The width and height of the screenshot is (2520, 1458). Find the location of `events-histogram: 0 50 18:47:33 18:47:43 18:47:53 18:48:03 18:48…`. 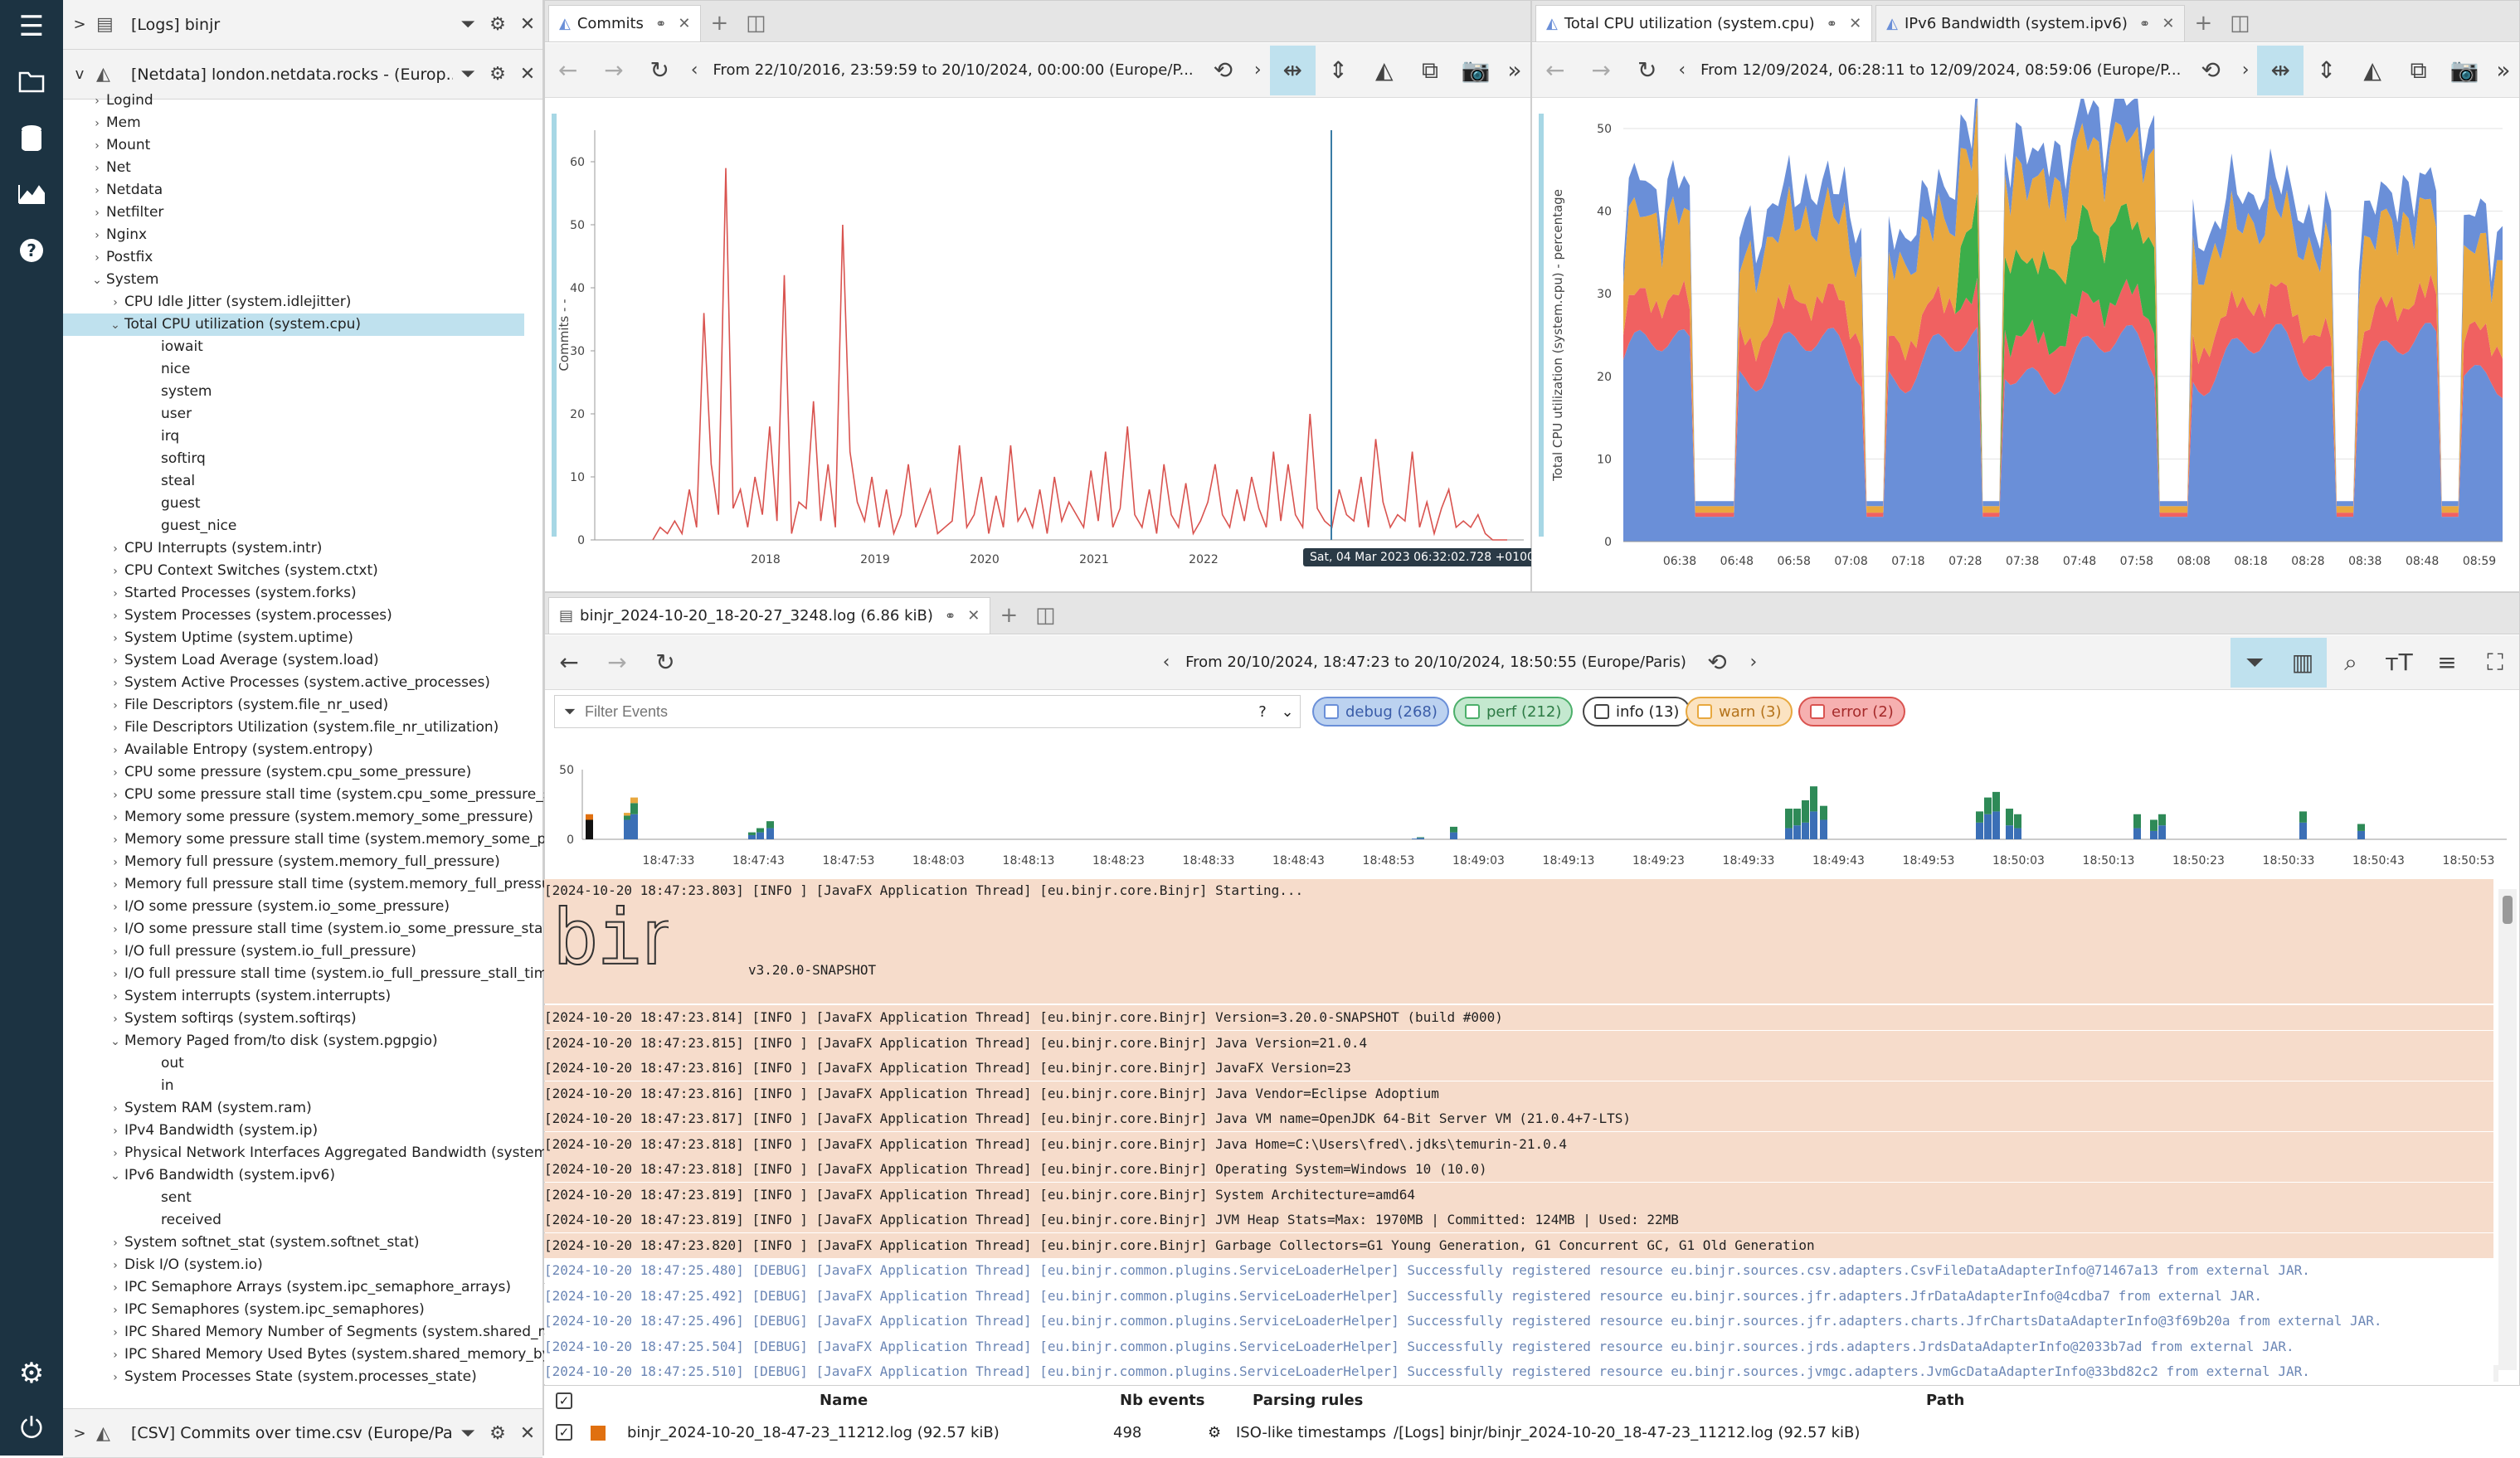

events-histogram: 0 50 18:47:33 18:47:43 18:47:53 18:48:03 18:48… is located at coordinates (1532, 812).